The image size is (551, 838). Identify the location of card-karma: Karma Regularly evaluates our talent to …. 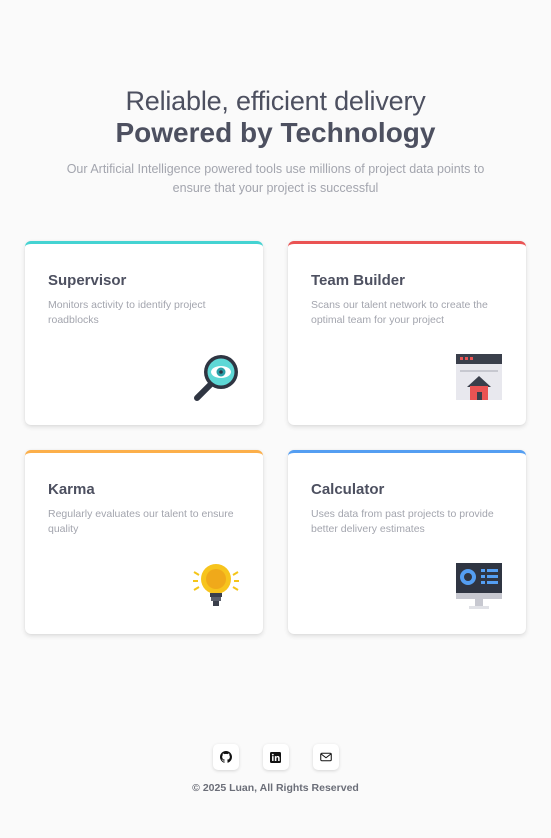
(144, 542).